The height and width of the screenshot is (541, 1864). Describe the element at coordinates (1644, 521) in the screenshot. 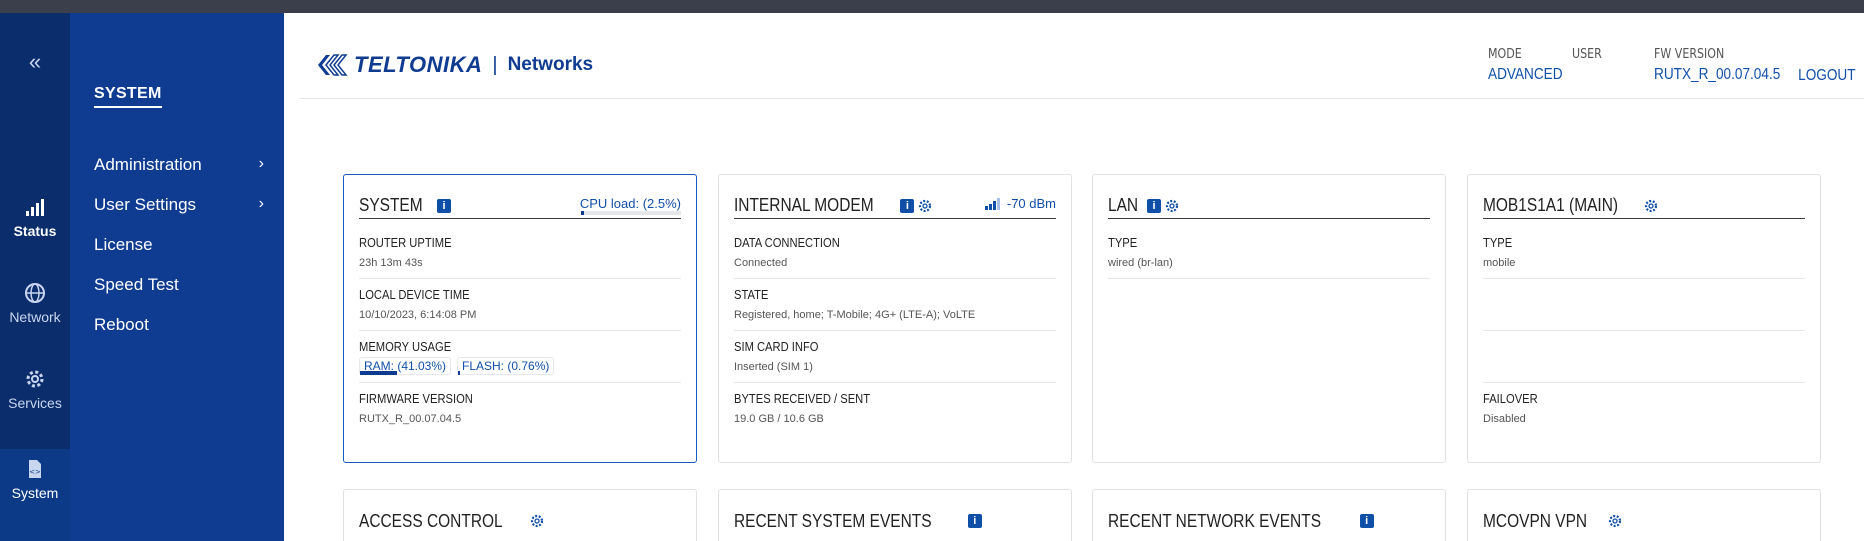

I see `card-header: MCOVPN VPN` at that location.